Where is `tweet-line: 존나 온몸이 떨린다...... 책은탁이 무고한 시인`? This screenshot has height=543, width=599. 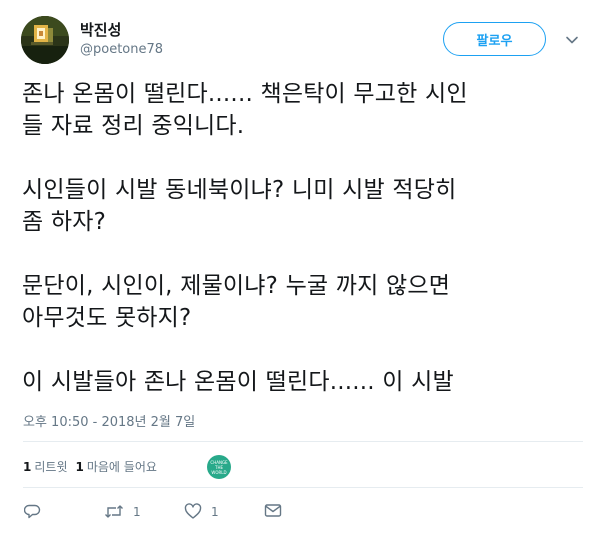
tweet-line: 존나 온몸이 떨린다...... 책은탁이 무고한 시인 is located at coordinates (245, 94).